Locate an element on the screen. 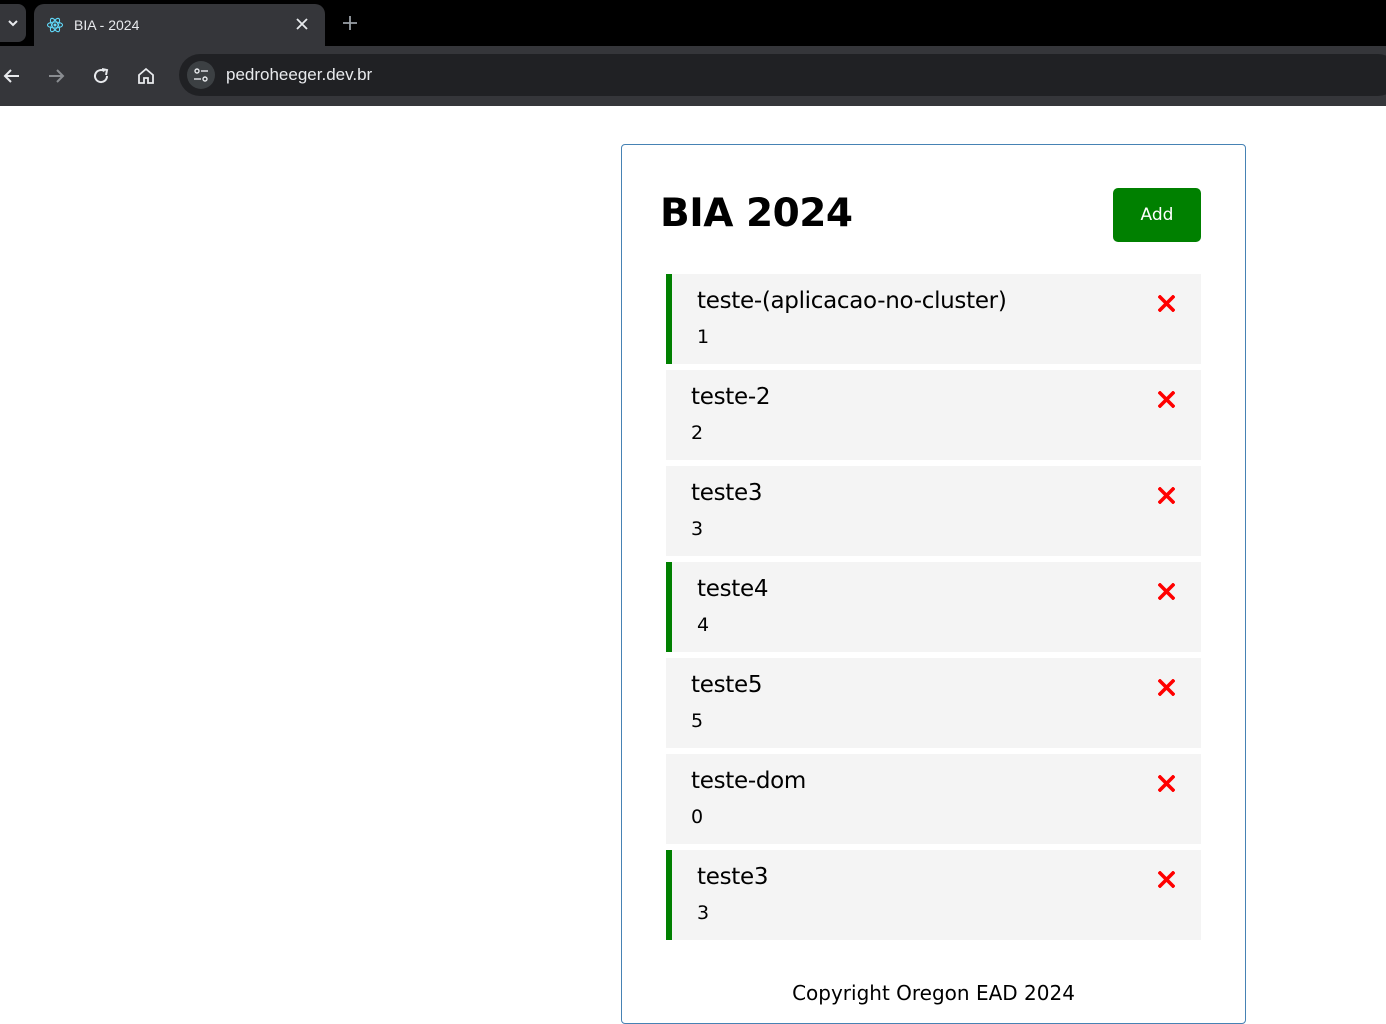  home-button is located at coordinates (146, 76).